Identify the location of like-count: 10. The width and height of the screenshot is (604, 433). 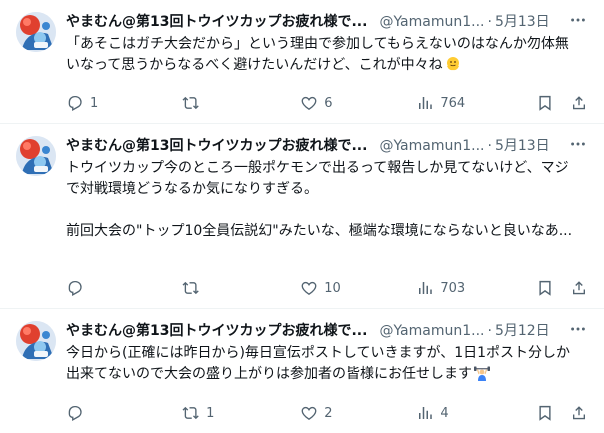
(332, 288).